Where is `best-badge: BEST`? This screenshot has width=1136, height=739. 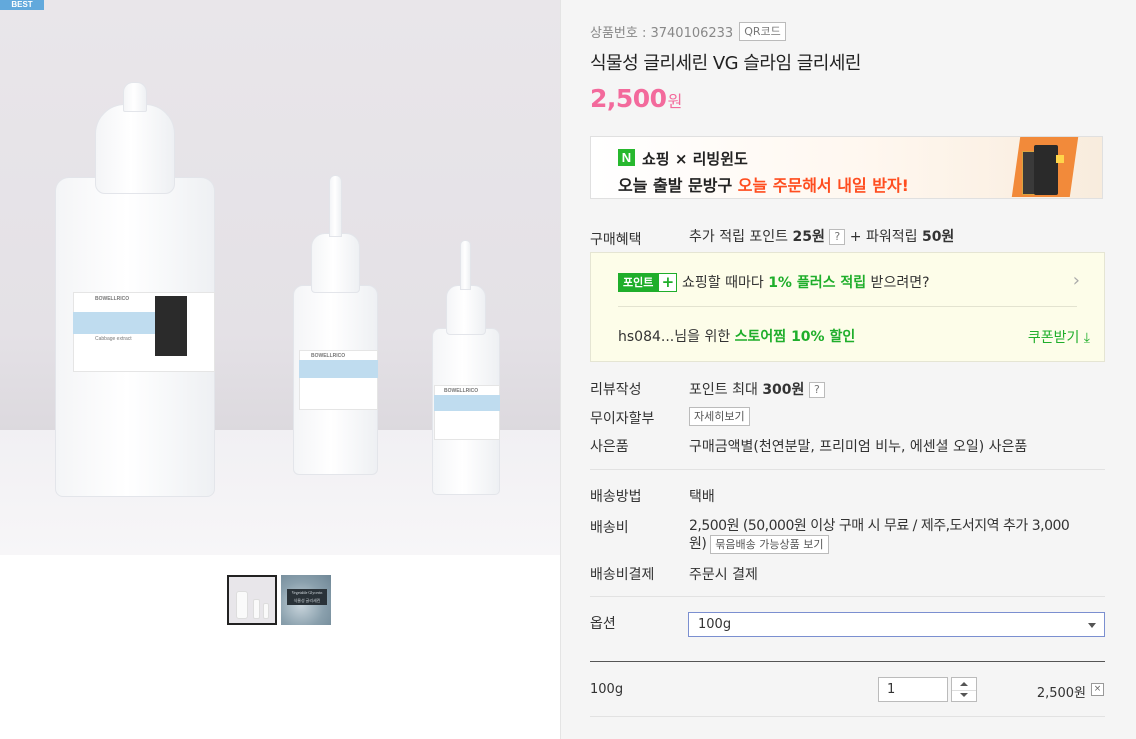
best-badge: BEST is located at coordinates (22, 5).